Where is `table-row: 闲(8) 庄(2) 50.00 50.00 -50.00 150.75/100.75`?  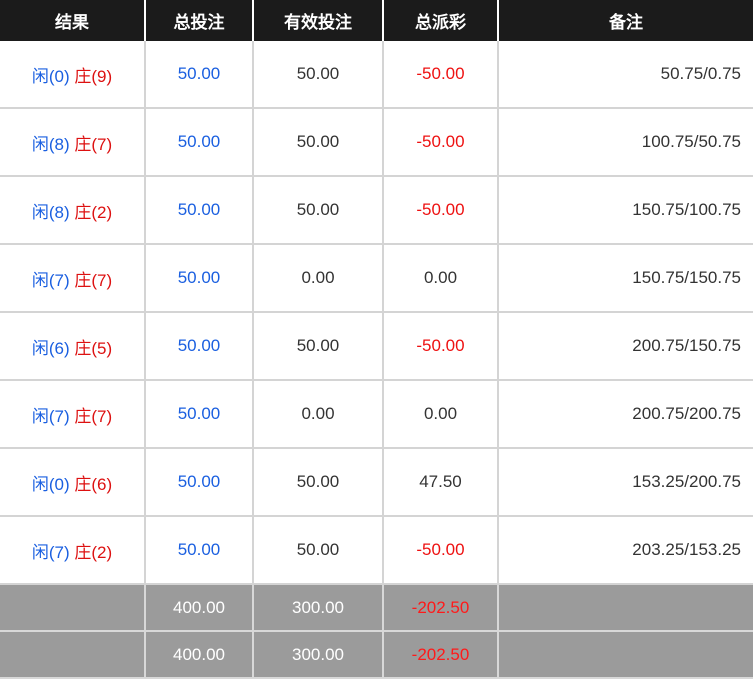
table-row: 闲(8) 庄(2) 50.00 50.00 -50.00 150.75/100.75 is located at coordinates (376, 210).